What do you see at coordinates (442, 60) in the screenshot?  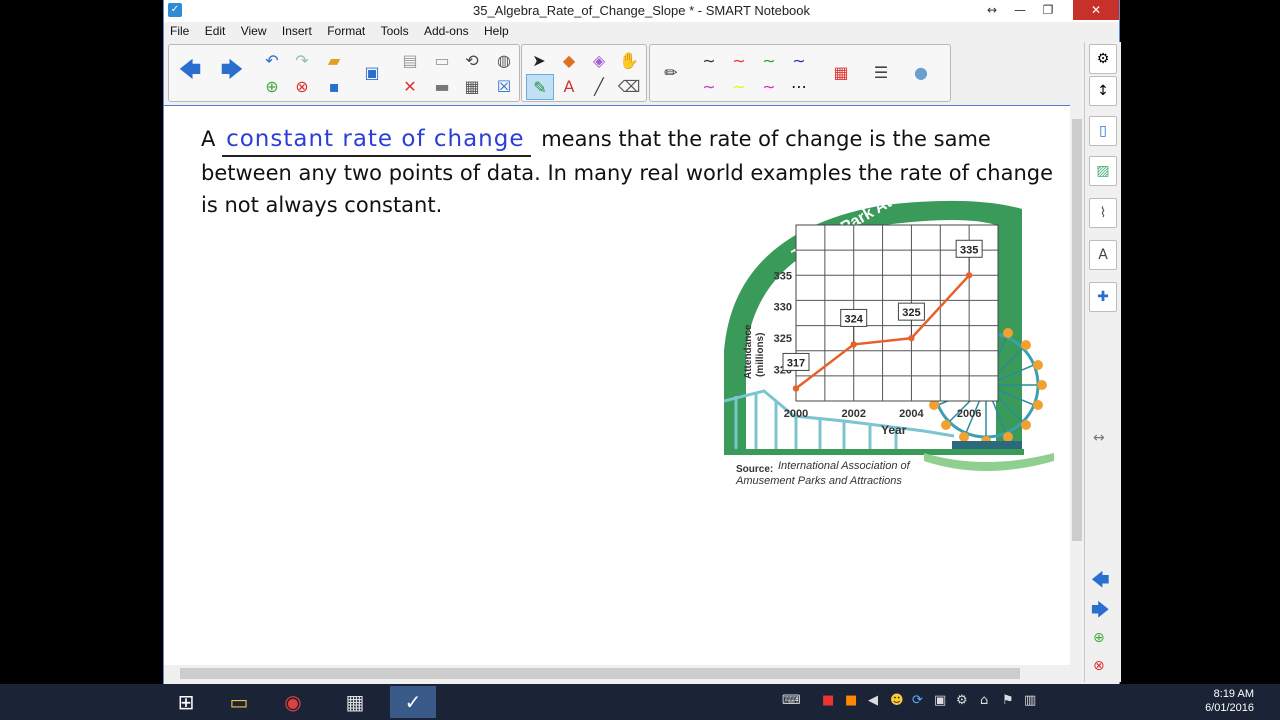 I see `screen-shade-icon: ▭` at bounding box center [442, 60].